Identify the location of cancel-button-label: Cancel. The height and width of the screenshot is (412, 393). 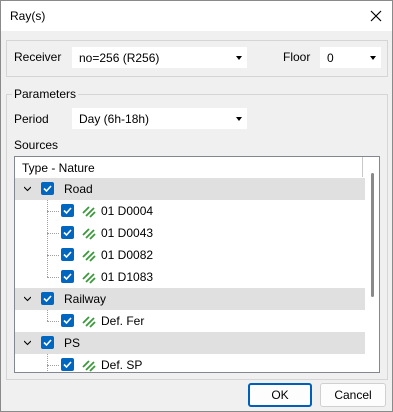
(353, 395).